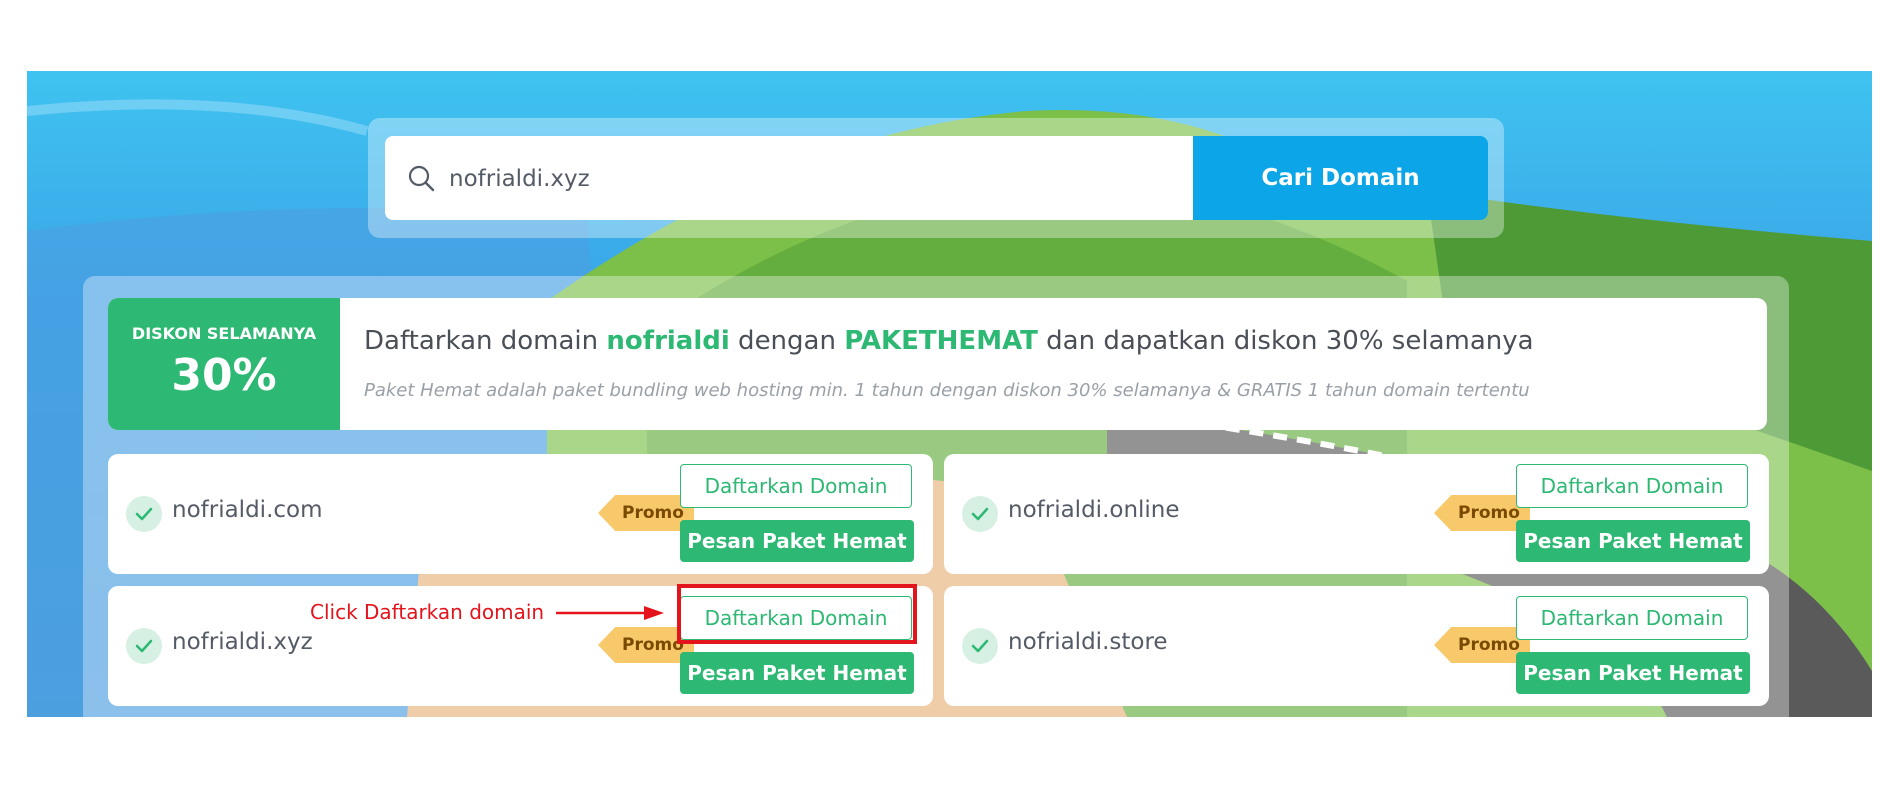  What do you see at coordinates (242, 642) in the screenshot?
I see `domain-name: nofrialdi.xyz` at bounding box center [242, 642].